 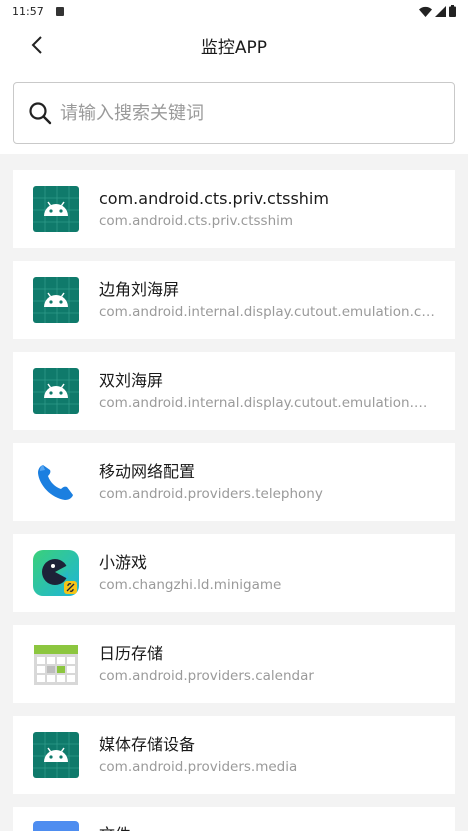 What do you see at coordinates (131, 380) in the screenshot?
I see `app-name: 双刘海屏` at bounding box center [131, 380].